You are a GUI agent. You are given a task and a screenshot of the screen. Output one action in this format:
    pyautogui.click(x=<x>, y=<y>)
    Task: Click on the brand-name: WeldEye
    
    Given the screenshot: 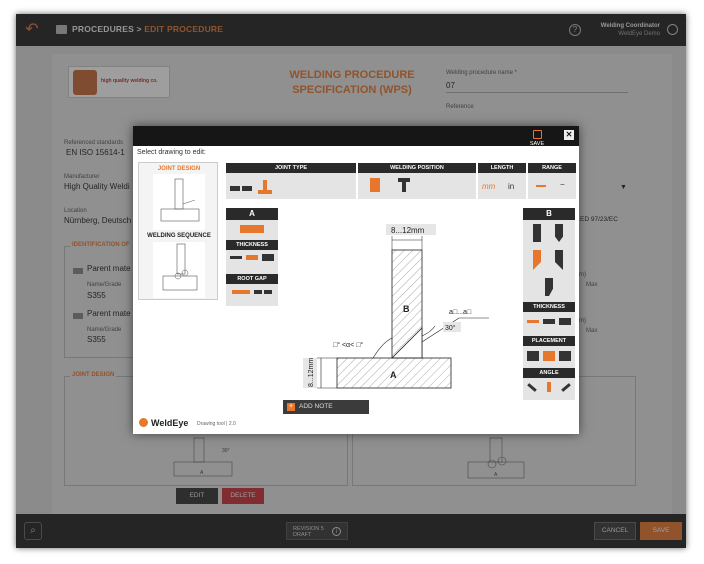 What is the action you would take?
    pyautogui.click(x=170, y=423)
    